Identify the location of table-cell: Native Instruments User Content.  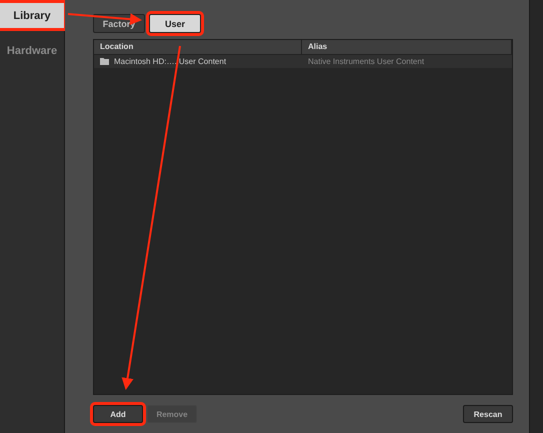
(366, 61).